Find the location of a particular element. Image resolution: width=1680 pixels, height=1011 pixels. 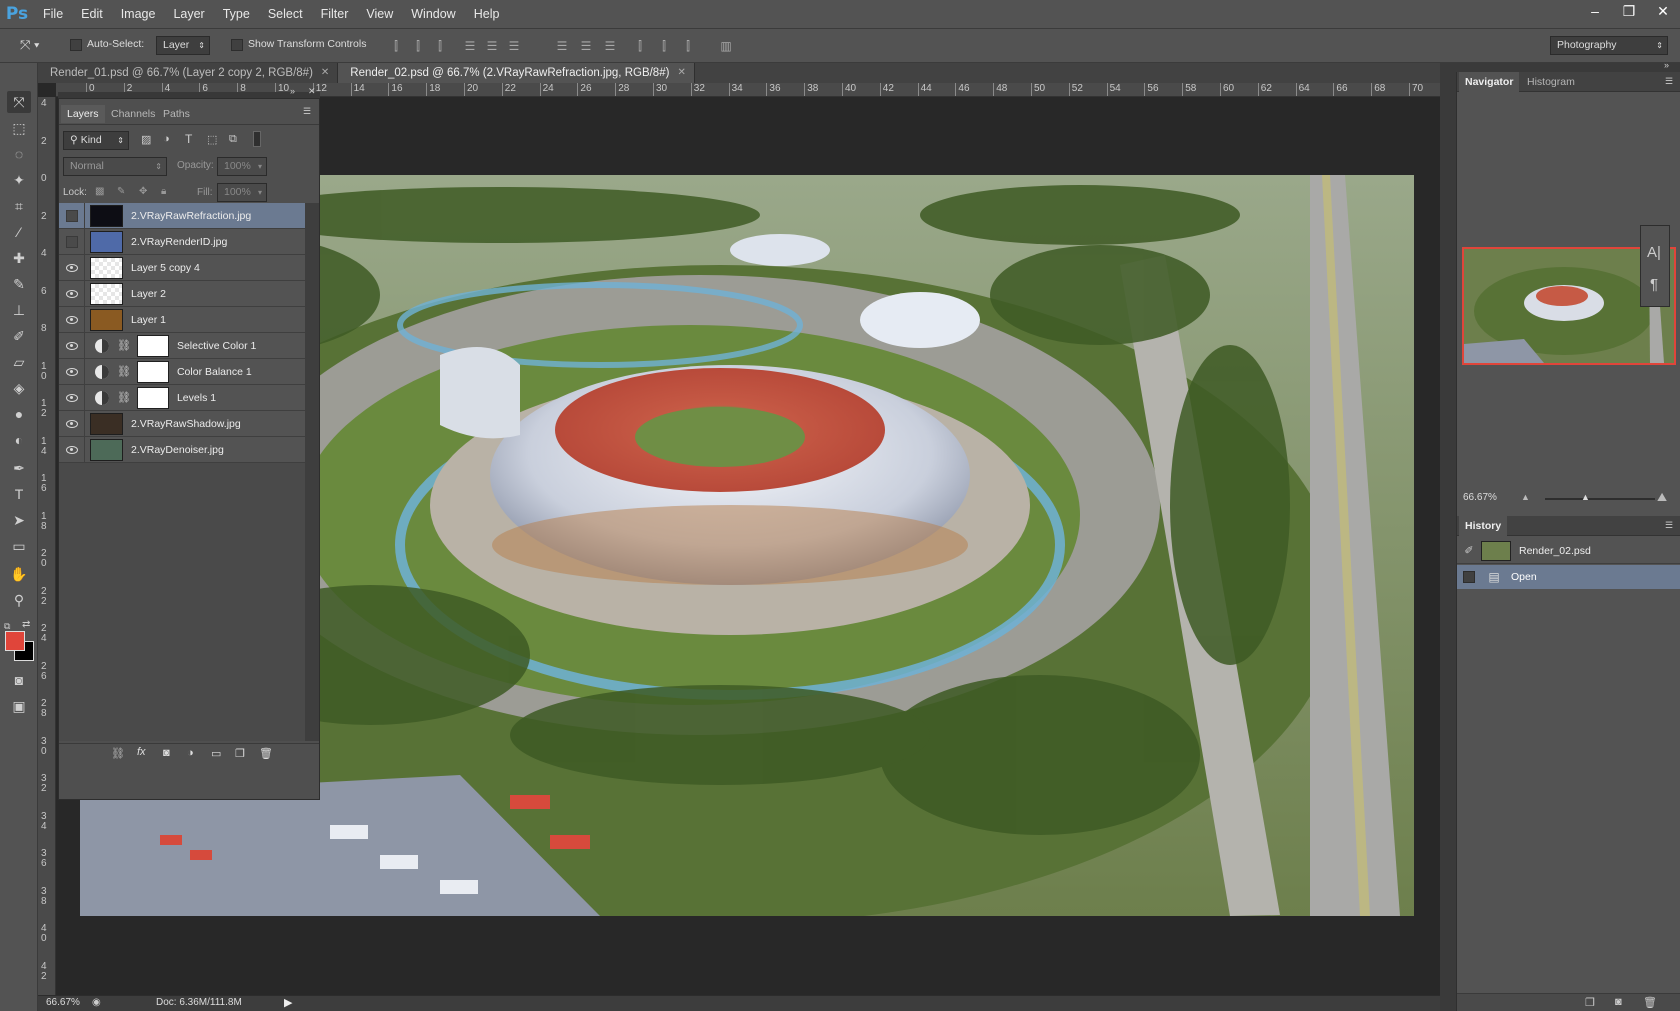

lock-transparent-icon: ▩ is located at coordinates (99, 191).